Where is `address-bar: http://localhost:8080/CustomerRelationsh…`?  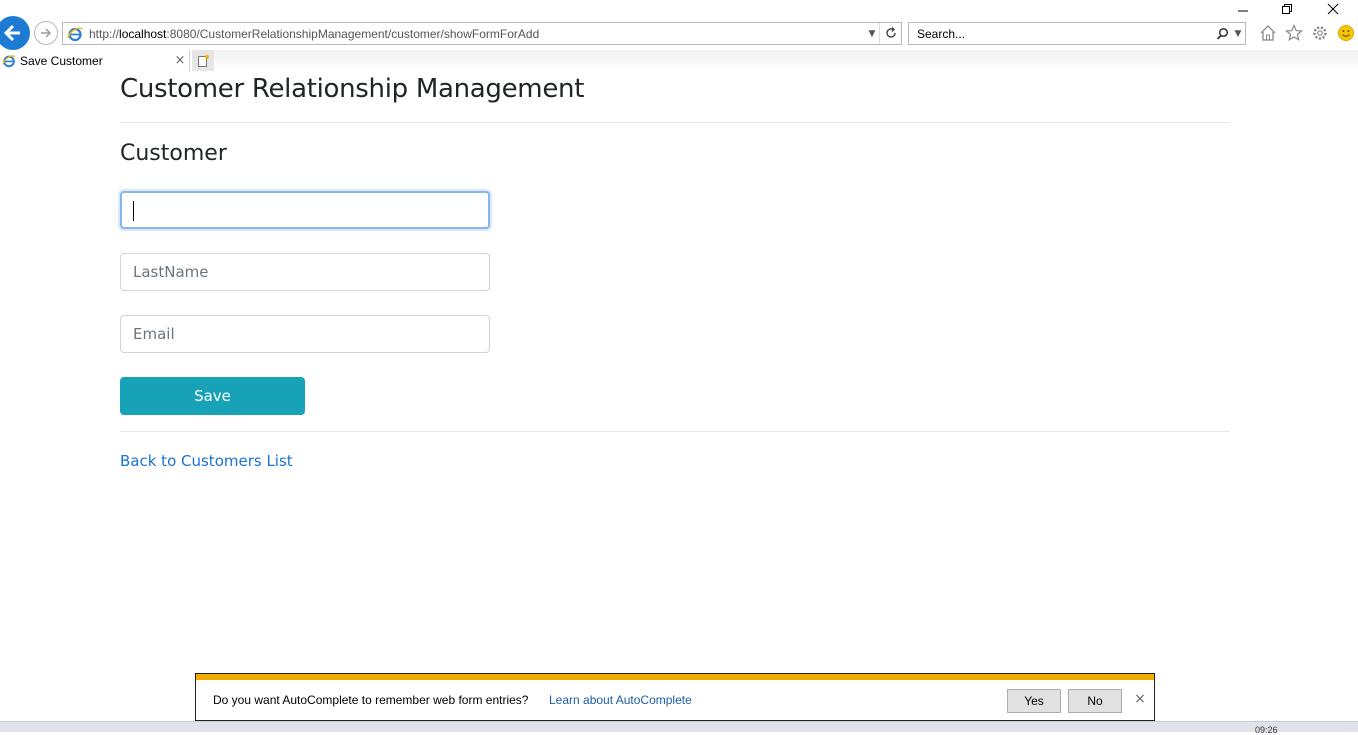 address-bar: http://localhost:8080/CustomerRelationsh… is located at coordinates (482, 33).